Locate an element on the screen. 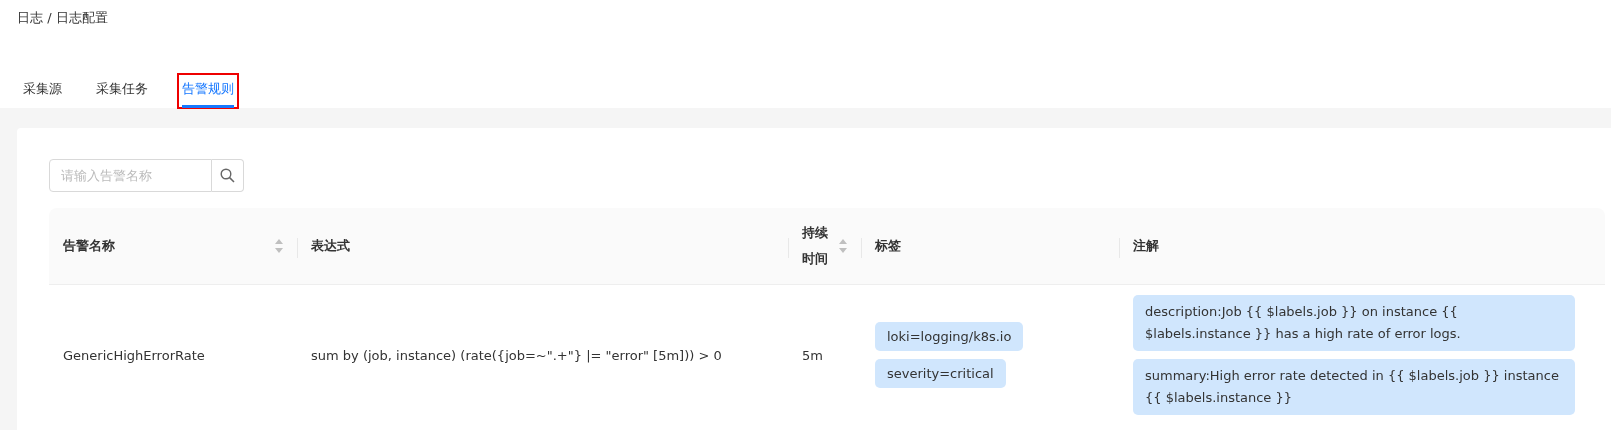  label-tag: loki=logging/k8s.io is located at coordinates (949, 336).